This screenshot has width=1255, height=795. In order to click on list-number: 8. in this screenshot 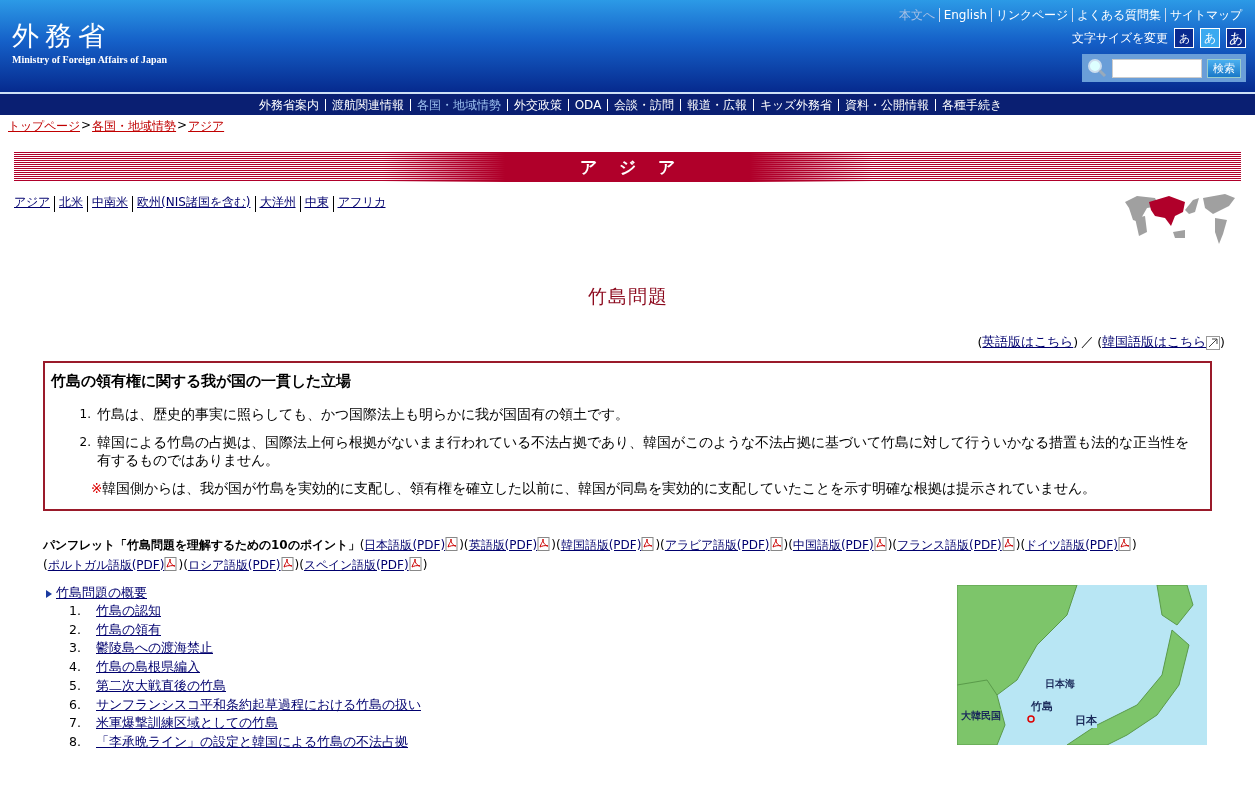, I will do `click(75, 741)`.